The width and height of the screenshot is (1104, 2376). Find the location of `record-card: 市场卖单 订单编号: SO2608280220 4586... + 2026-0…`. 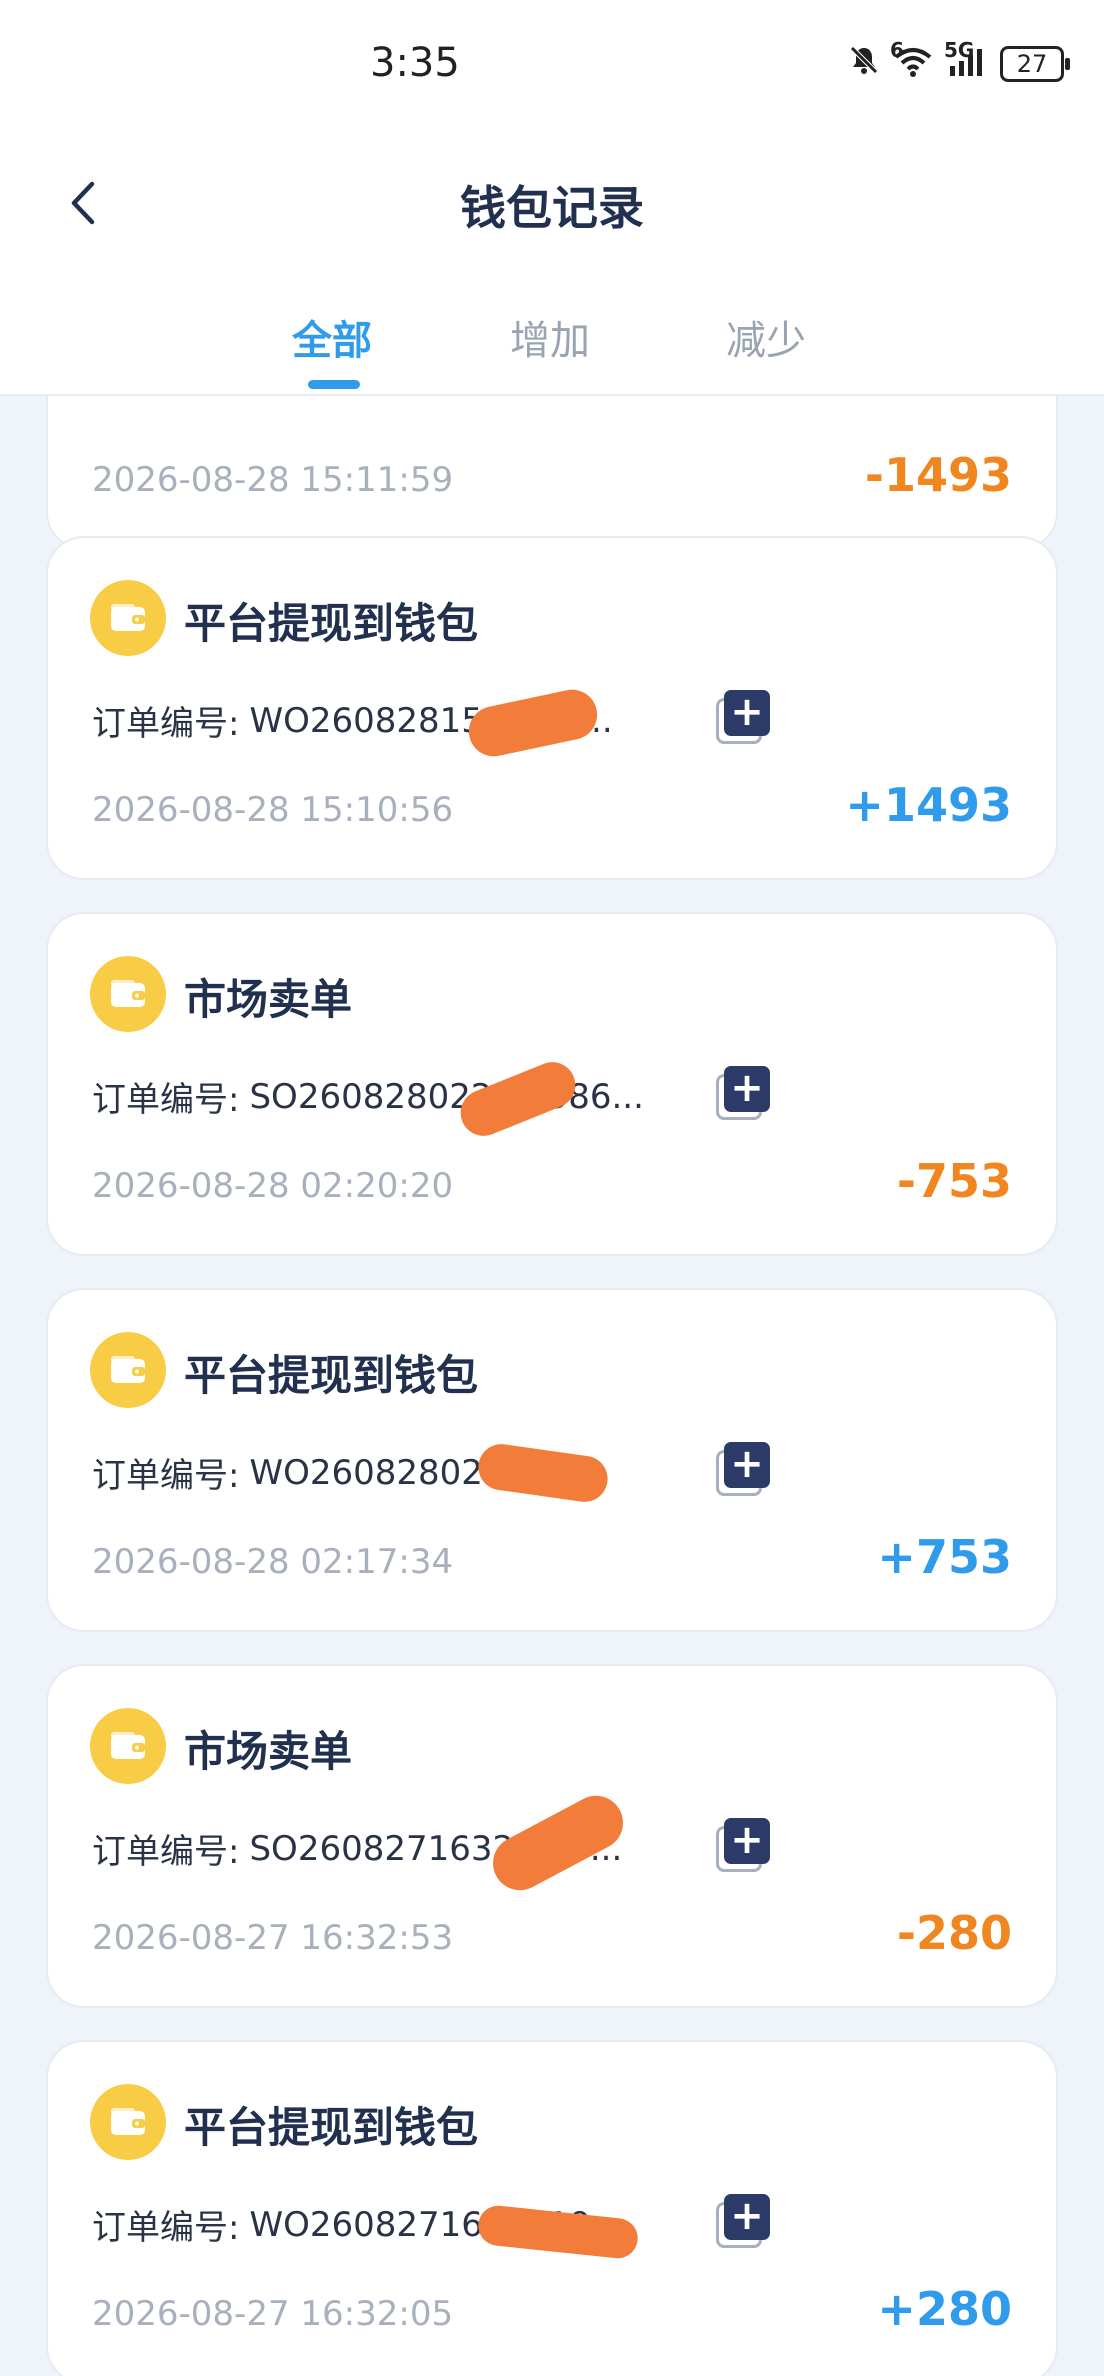

record-card: 市场卖单 订单编号: SO2608280220 4586... + 2026-0… is located at coordinates (552, 1084).